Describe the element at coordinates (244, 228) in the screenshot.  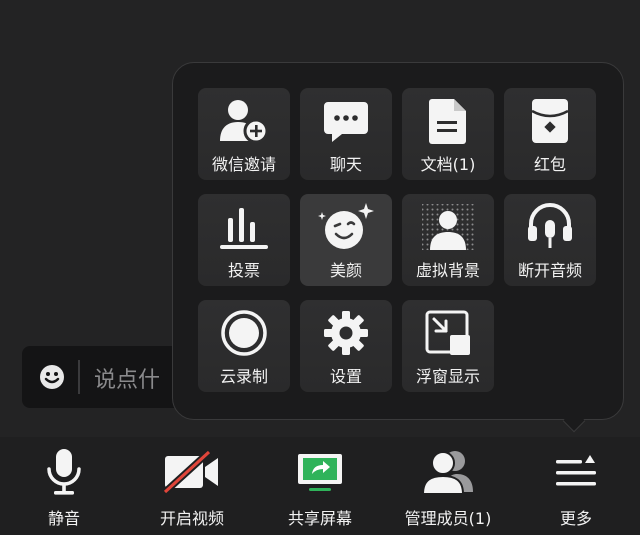
I see `vote-icon` at that location.